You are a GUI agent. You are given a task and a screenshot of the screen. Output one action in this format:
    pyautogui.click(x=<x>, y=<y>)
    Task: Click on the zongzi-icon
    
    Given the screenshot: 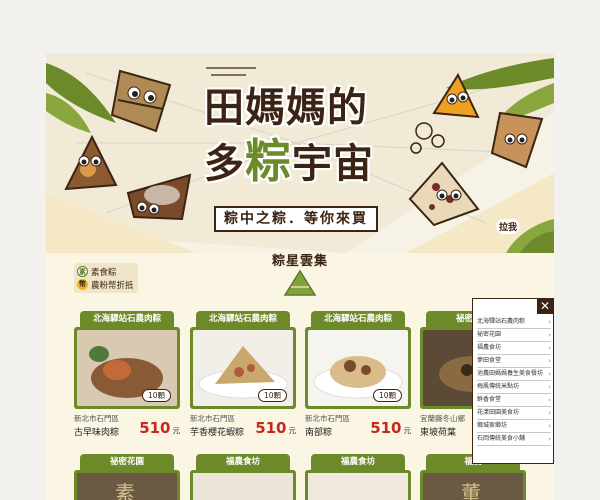 What is the action you would take?
    pyautogui.click(x=300, y=282)
    